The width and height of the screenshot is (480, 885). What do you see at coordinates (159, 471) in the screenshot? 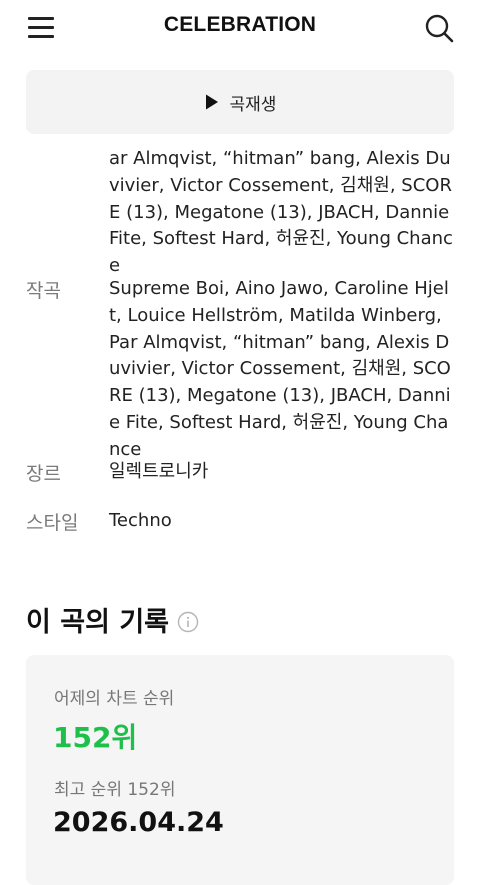
I see `genre-value: 일렉트로니카` at bounding box center [159, 471].